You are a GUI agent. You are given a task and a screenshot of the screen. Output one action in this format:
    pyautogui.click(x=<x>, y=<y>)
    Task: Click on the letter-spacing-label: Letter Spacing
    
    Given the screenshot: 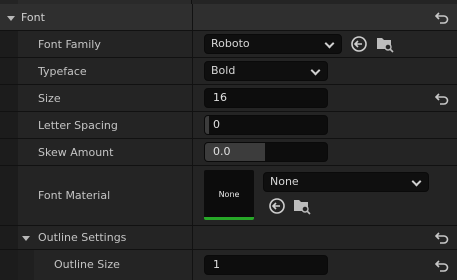 What is the action you would take?
    pyautogui.click(x=78, y=125)
    